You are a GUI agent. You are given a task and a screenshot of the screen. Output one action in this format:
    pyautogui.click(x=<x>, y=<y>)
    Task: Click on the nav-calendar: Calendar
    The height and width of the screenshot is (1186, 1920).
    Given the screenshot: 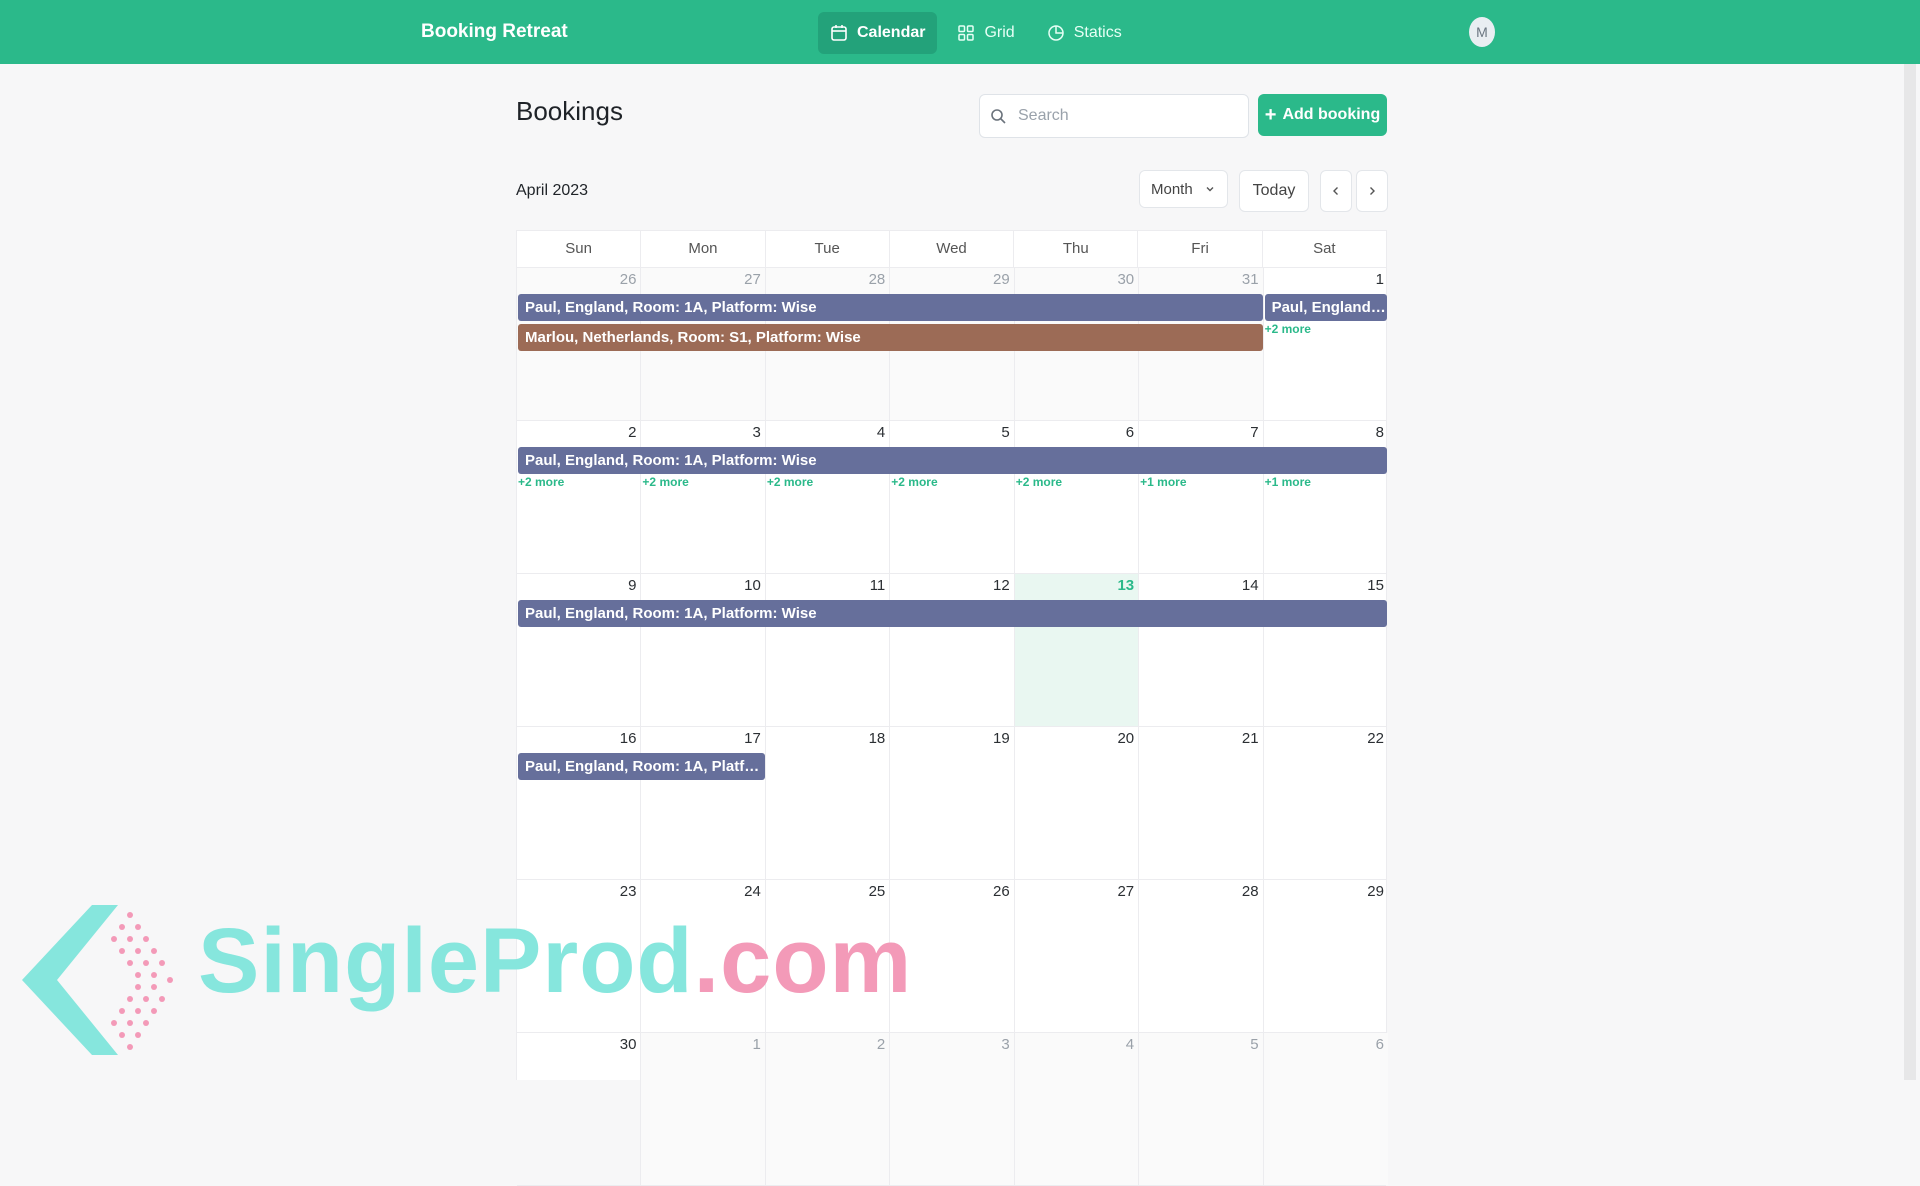 What is the action you would take?
    pyautogui.click(x=878, y=33)
    